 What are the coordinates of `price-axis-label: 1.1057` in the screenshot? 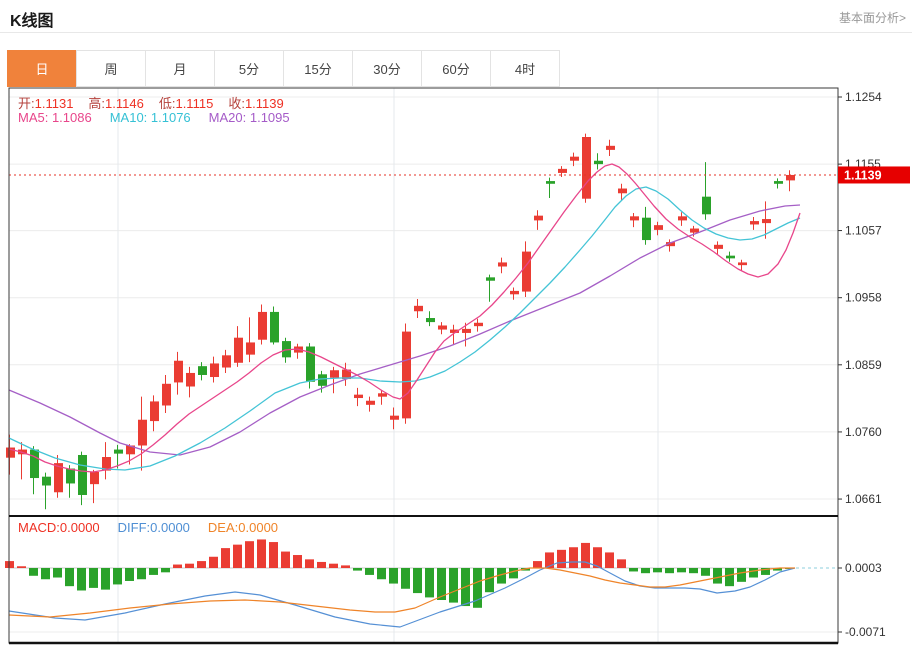 It's located at (863, 231).